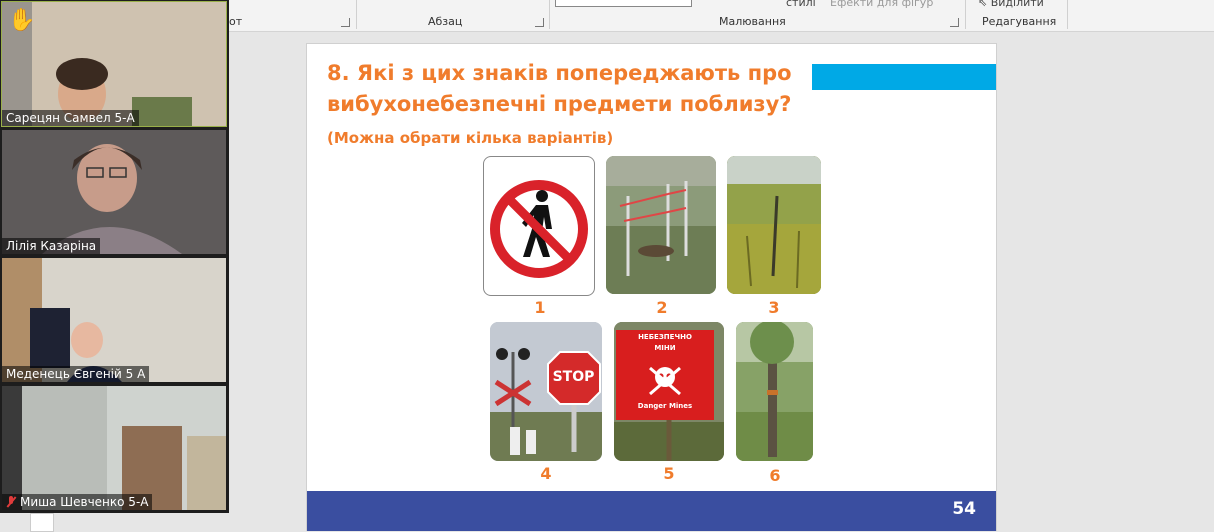 The image size is (1214, 532). Describe the element at coordinates (904, 77) in the screenshot. I see `blue-accent-bar` at that location.